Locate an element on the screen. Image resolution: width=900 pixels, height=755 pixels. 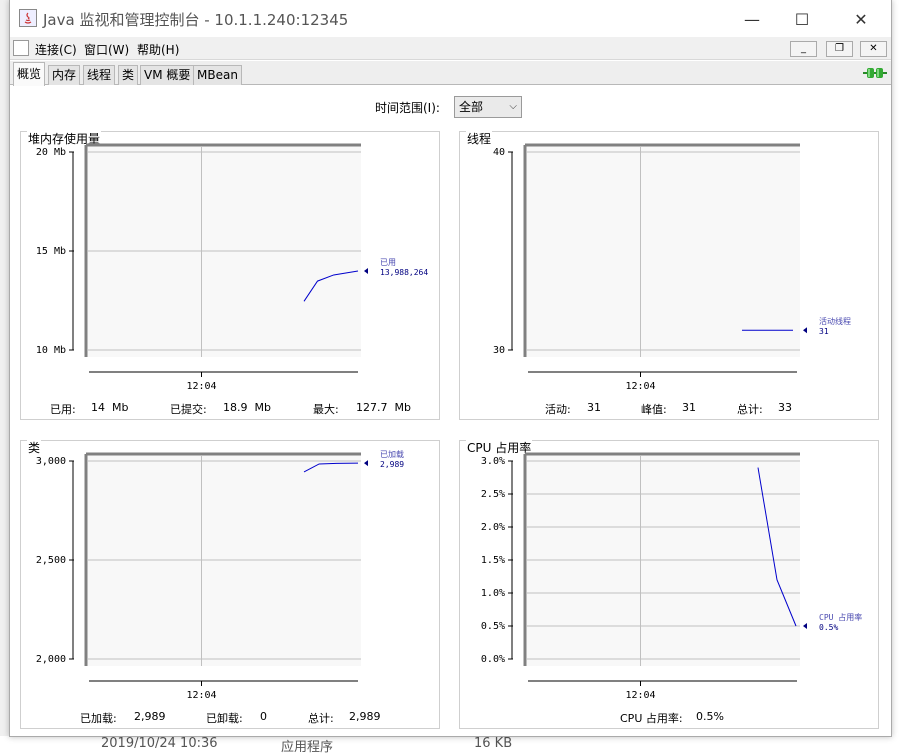
legend-label: 已加载 is located at coordinates (392, 454).